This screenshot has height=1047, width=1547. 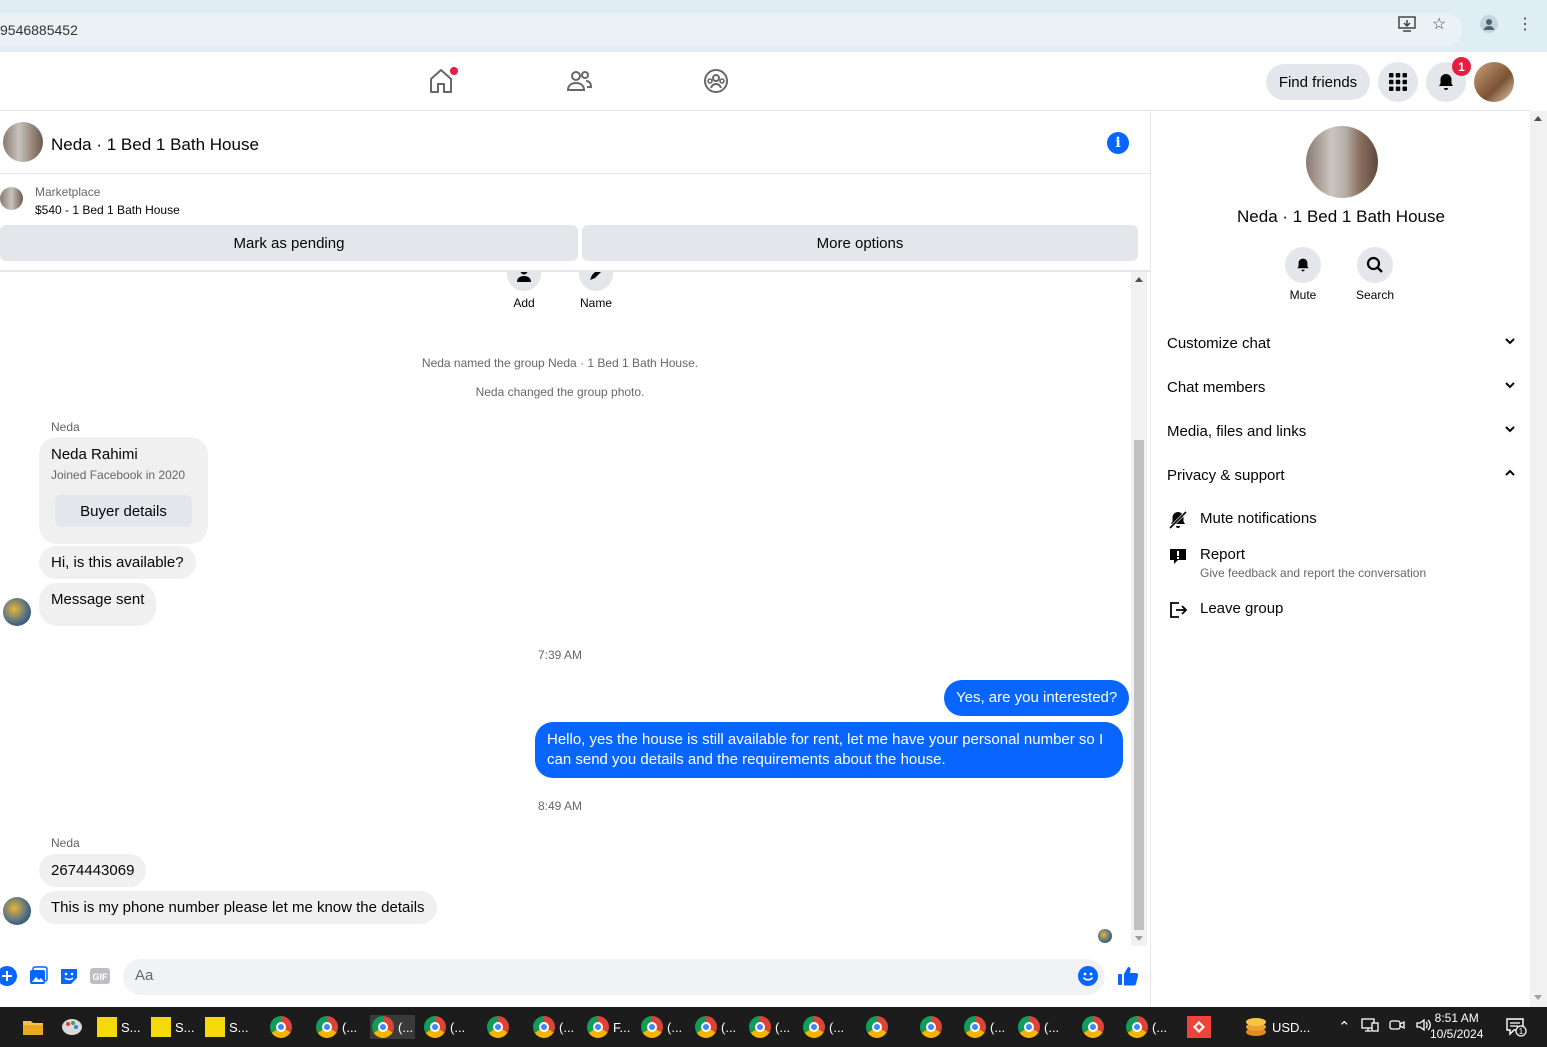 What do you see at coordinates (1199, 1027) in the screenshot?
I see `anydesk-icon` at bounding box center [1199, 1027].